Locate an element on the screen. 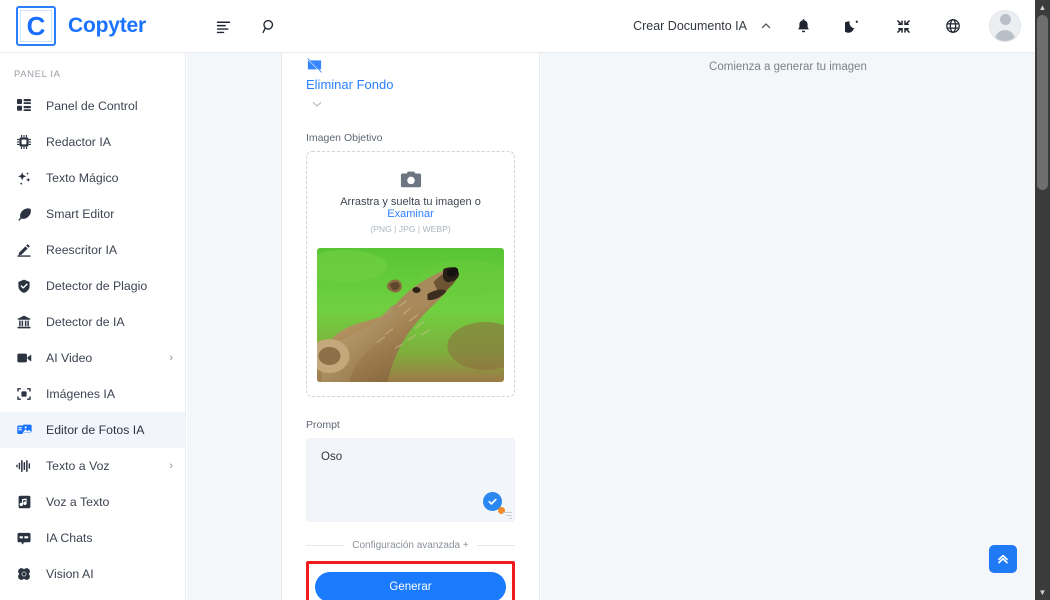 This screenshot has width=1050, height=600. camera-icon is located at coordinates (410, 179).